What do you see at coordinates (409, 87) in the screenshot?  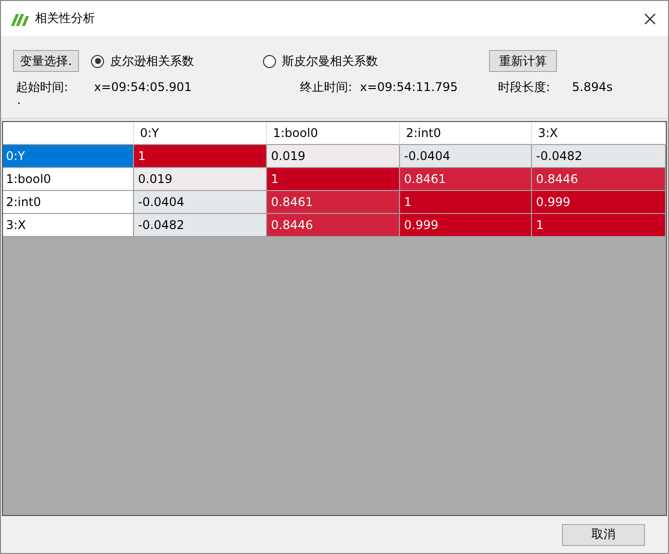 I see `info-value: x=09:54:11.795` at bounding box center [409, 87].